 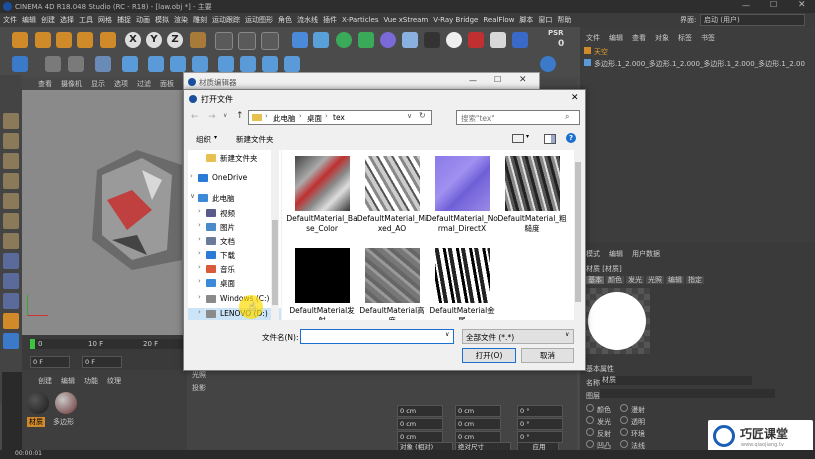 I want to click on viewport-menu-item: 显示, so click(x=98, y=84).